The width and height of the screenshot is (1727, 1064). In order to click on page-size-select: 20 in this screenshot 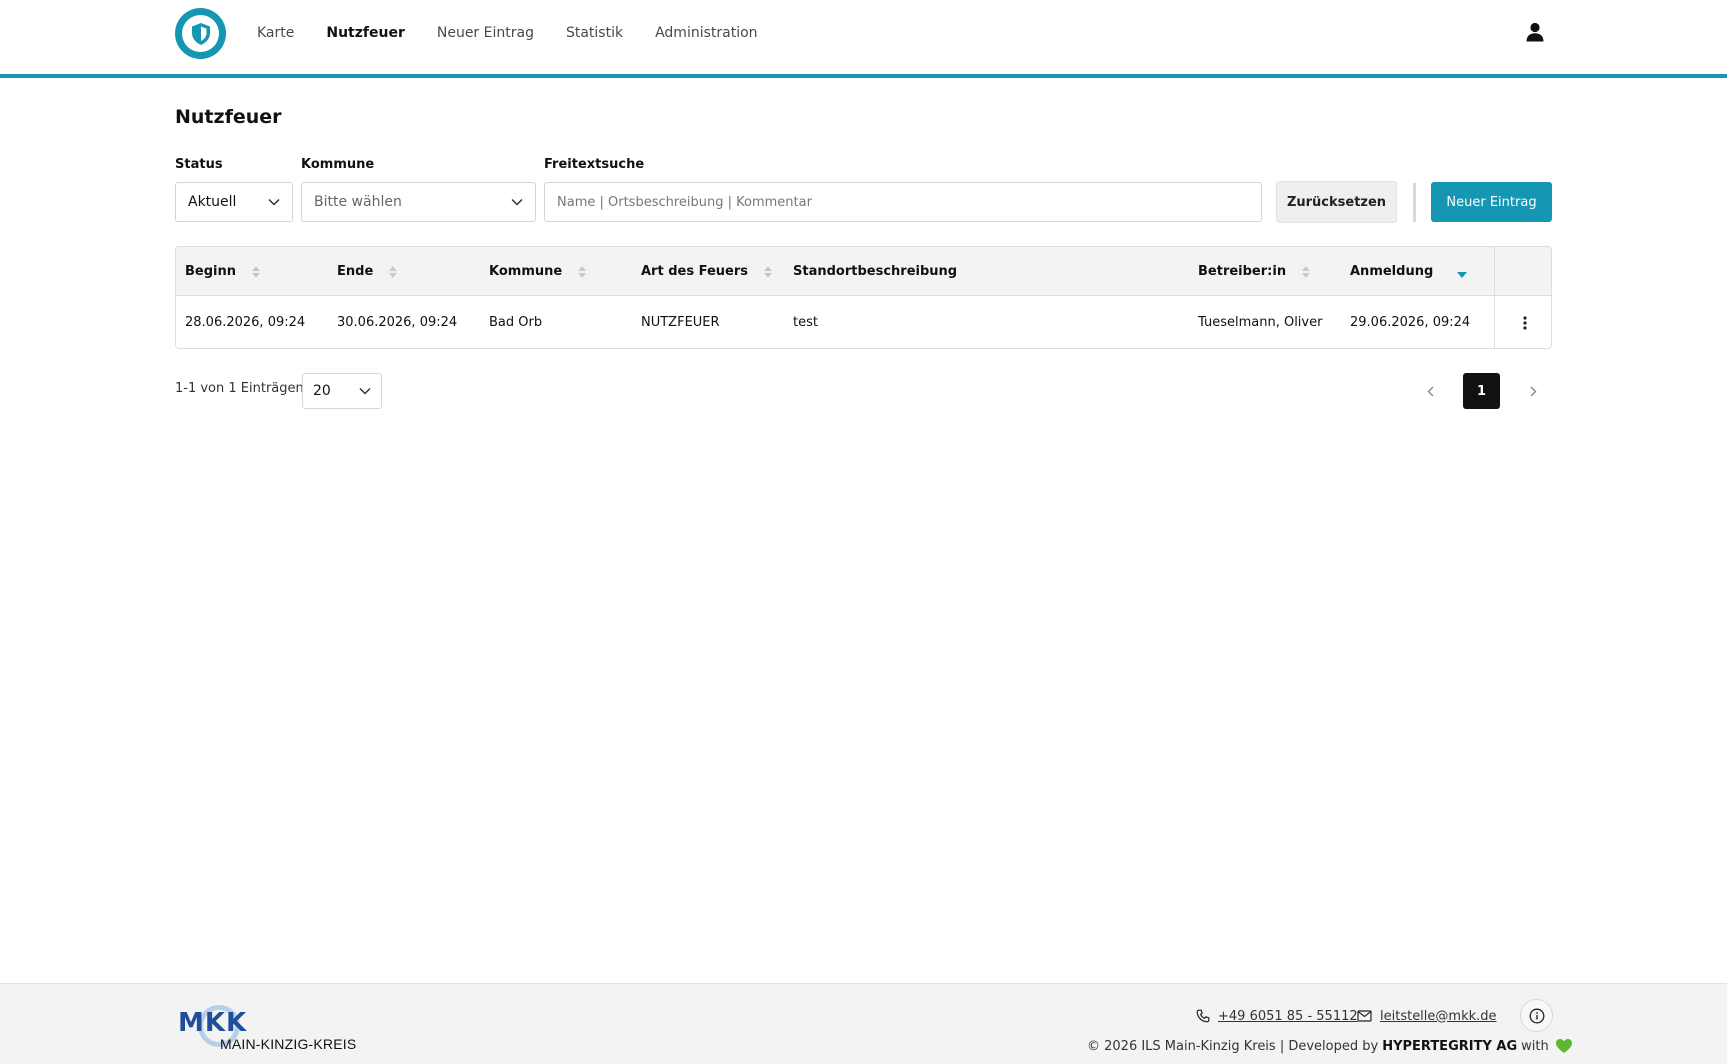, I will do `click(342, 391)`.